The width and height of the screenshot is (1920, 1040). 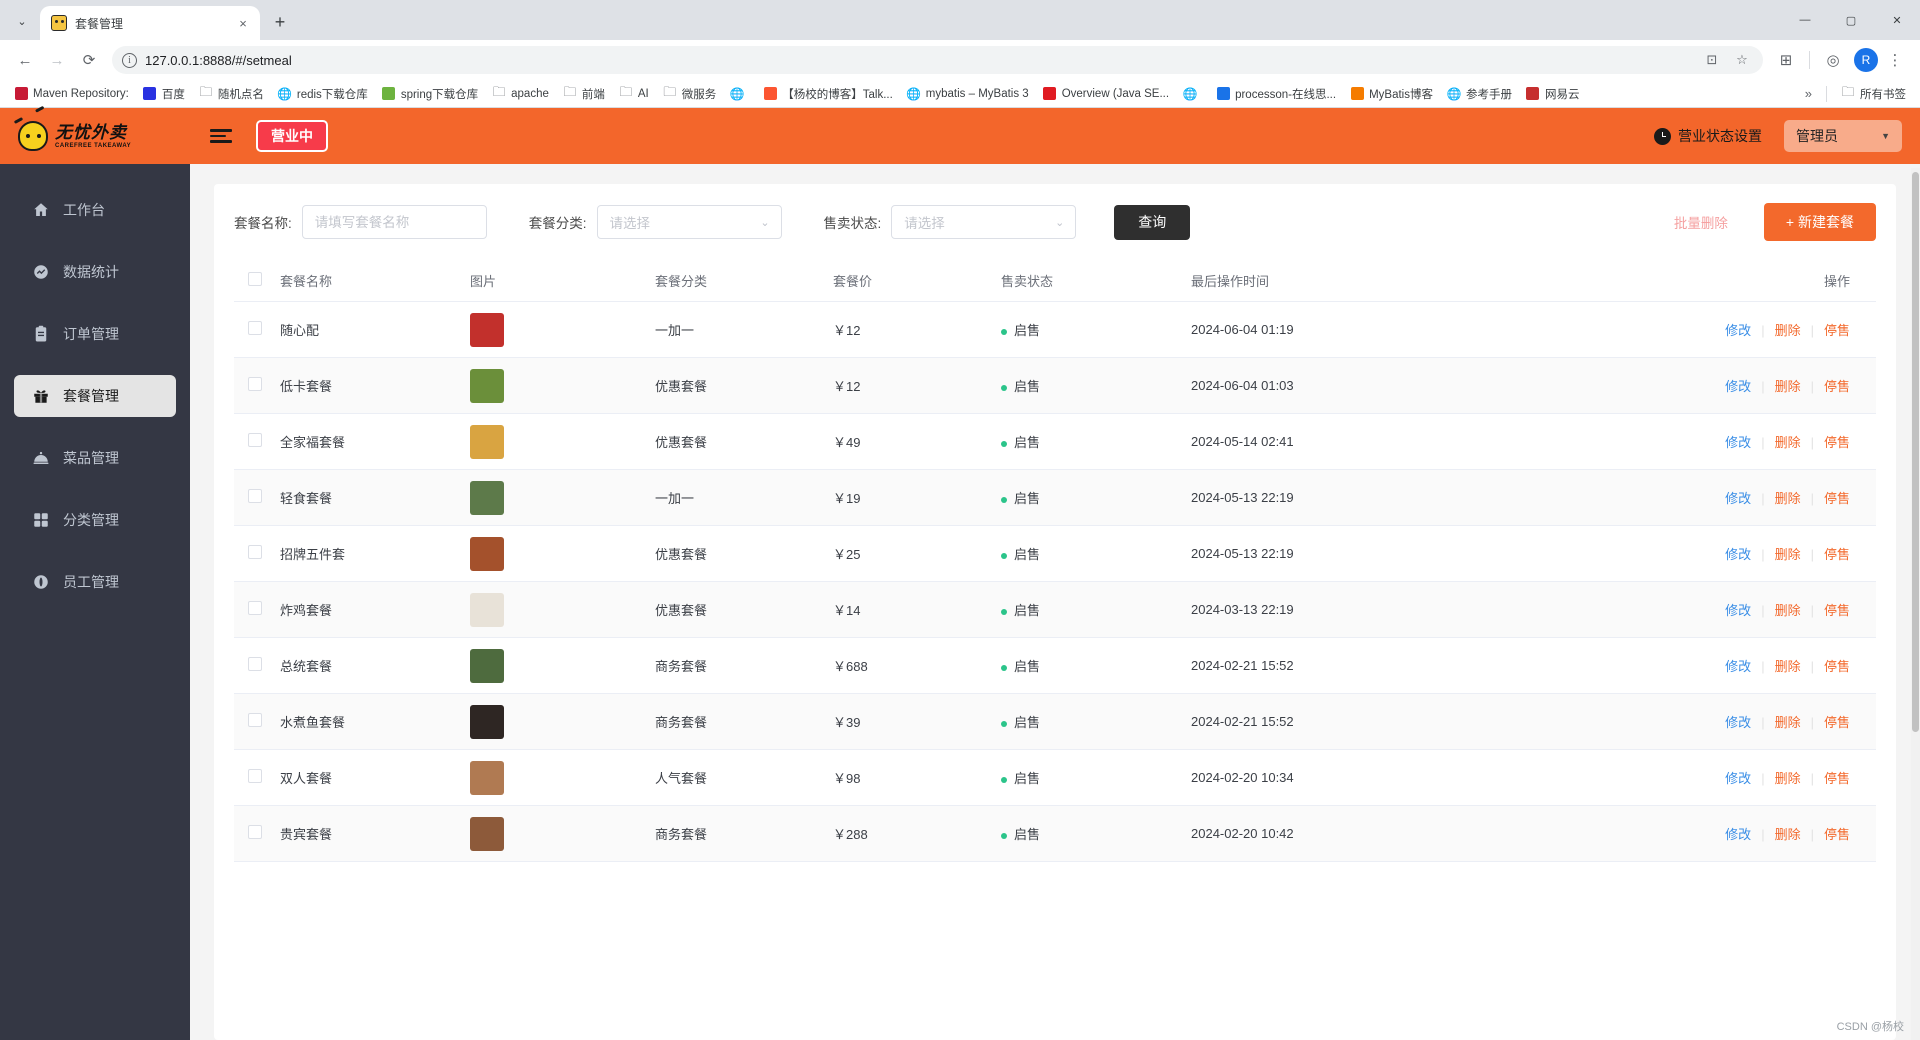 What do you see at coordinates (430, 94) in the screenshot?
I see `bookmark-item: spring下载仓库` at bounding box center [430, 94].